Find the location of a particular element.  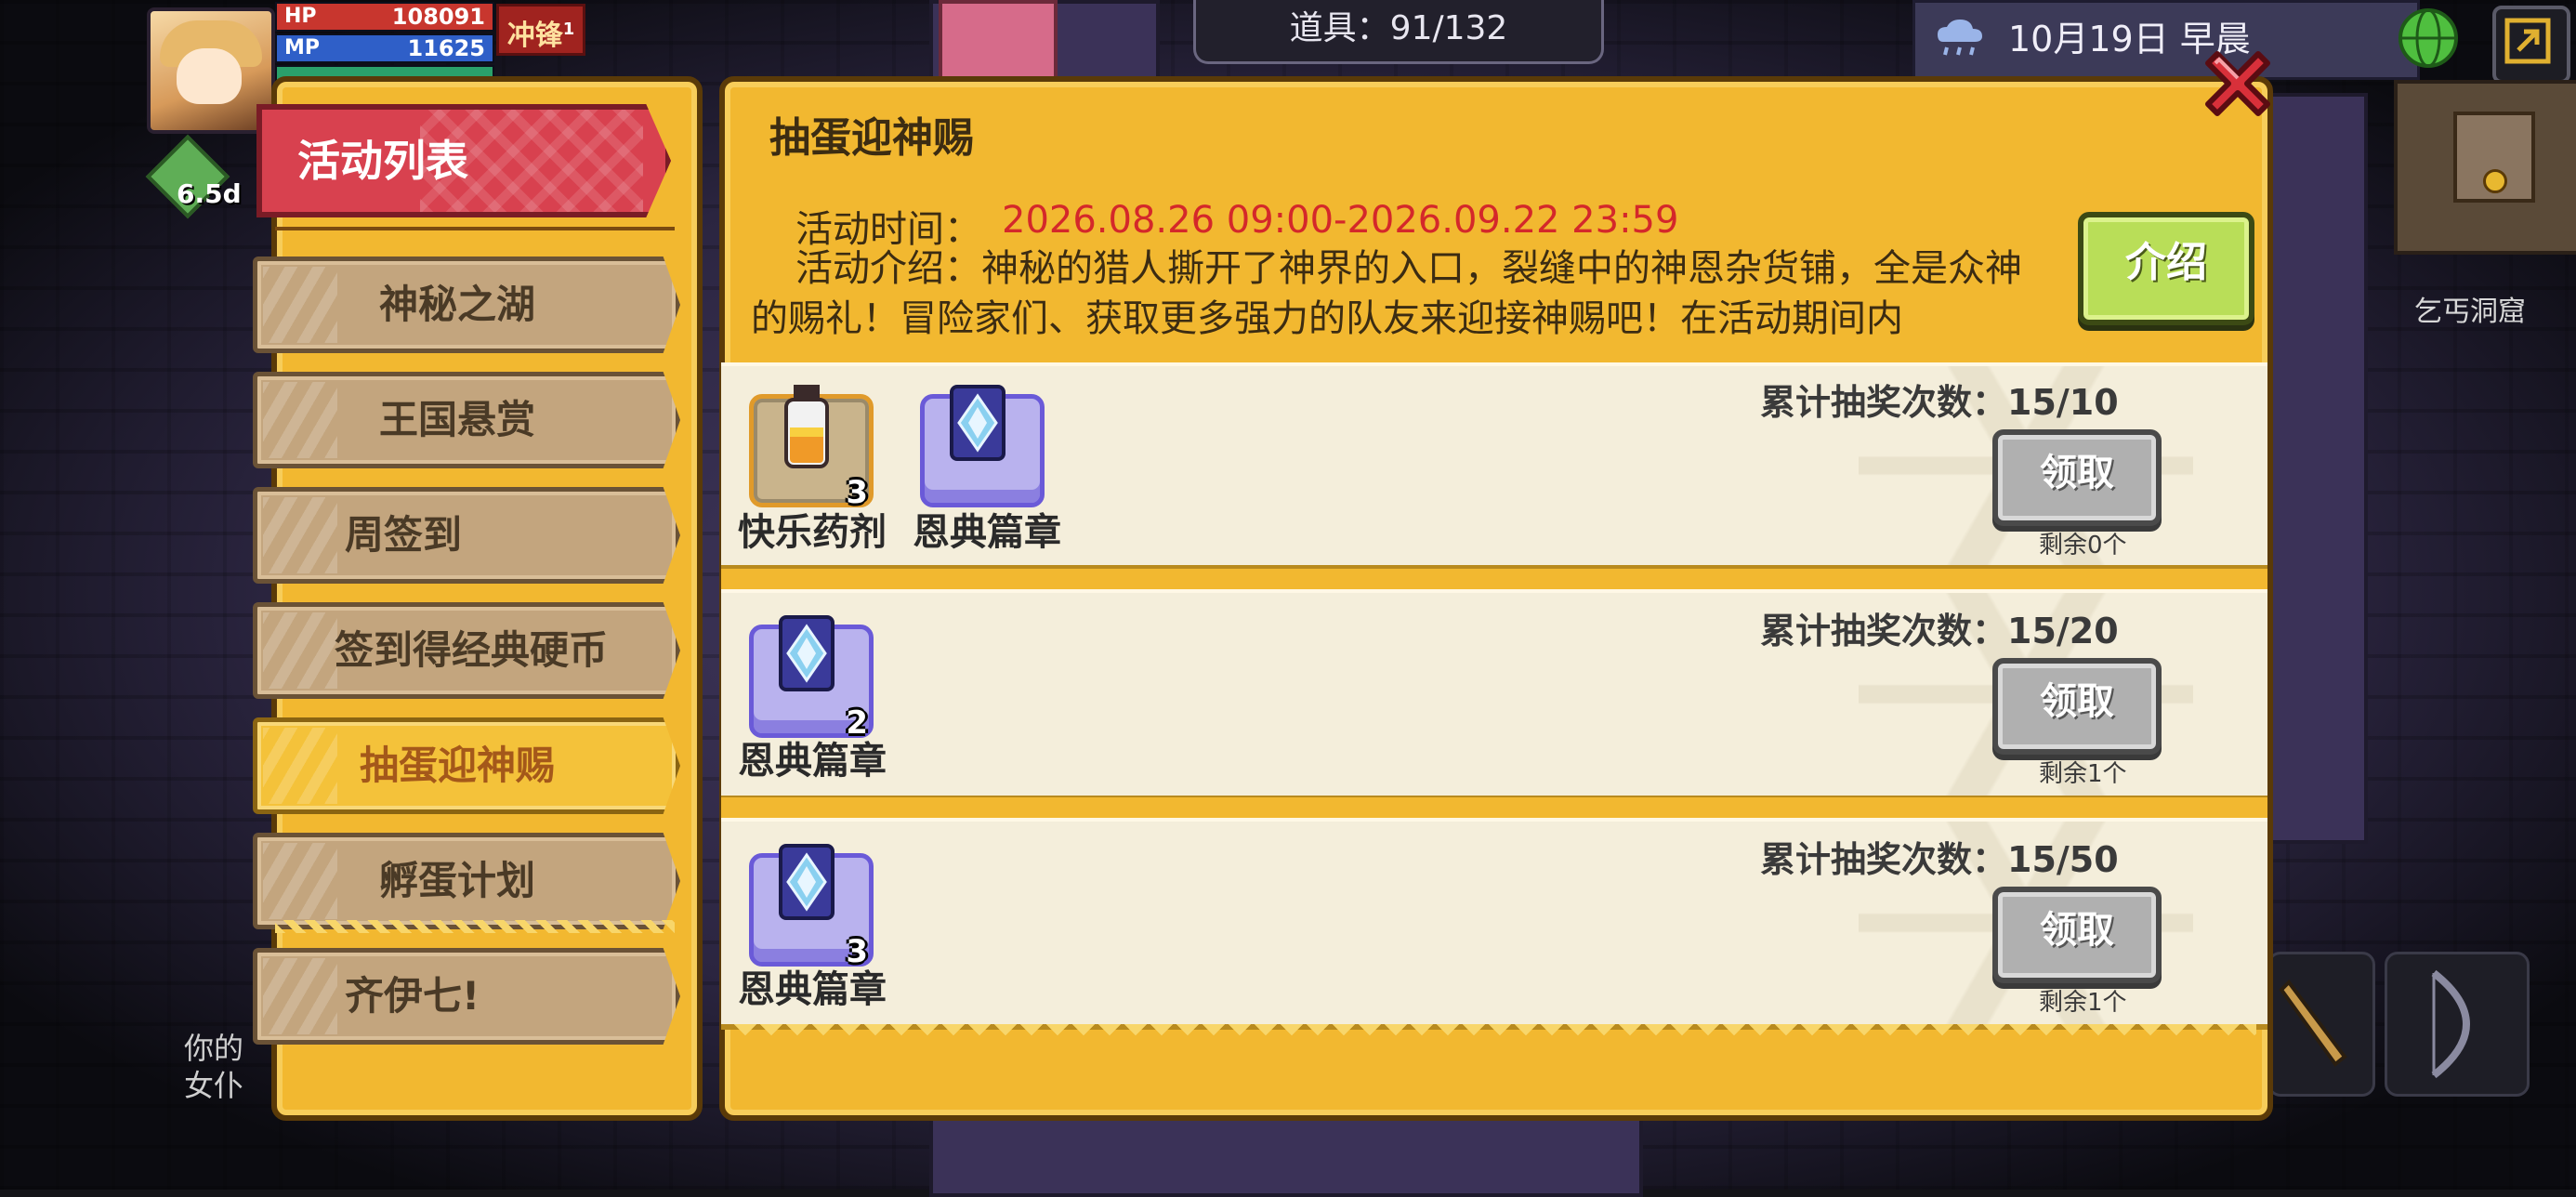

fullscreen-button is located at coordinates (2531, 45).